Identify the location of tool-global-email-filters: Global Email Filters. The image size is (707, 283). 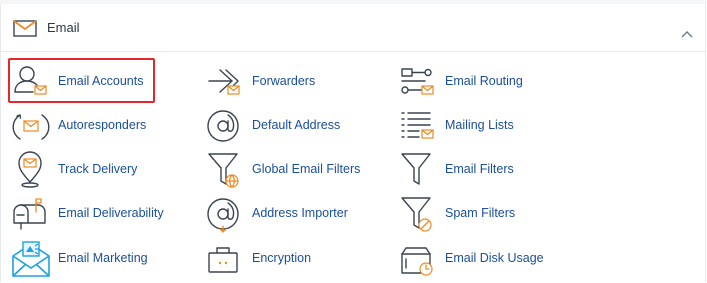
(286, 170).